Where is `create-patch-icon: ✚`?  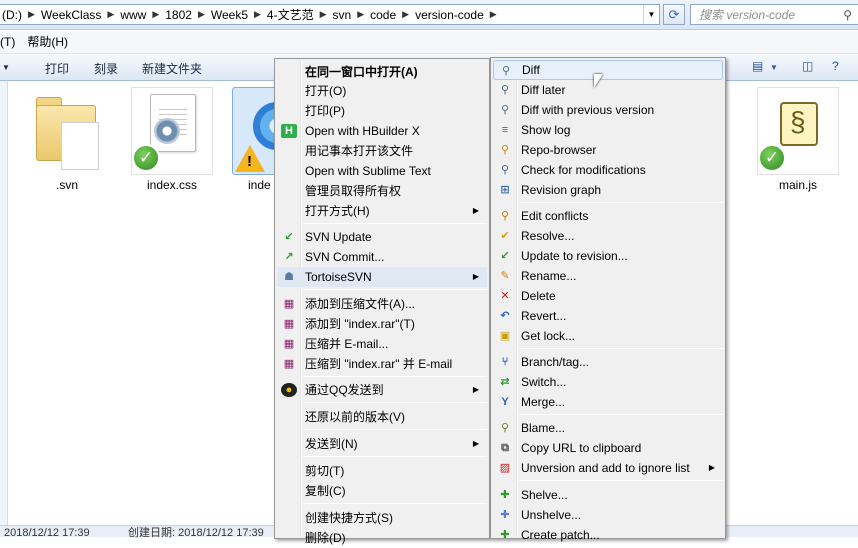
create-patch-icon: ✚ is located at coordinates (505, 535).